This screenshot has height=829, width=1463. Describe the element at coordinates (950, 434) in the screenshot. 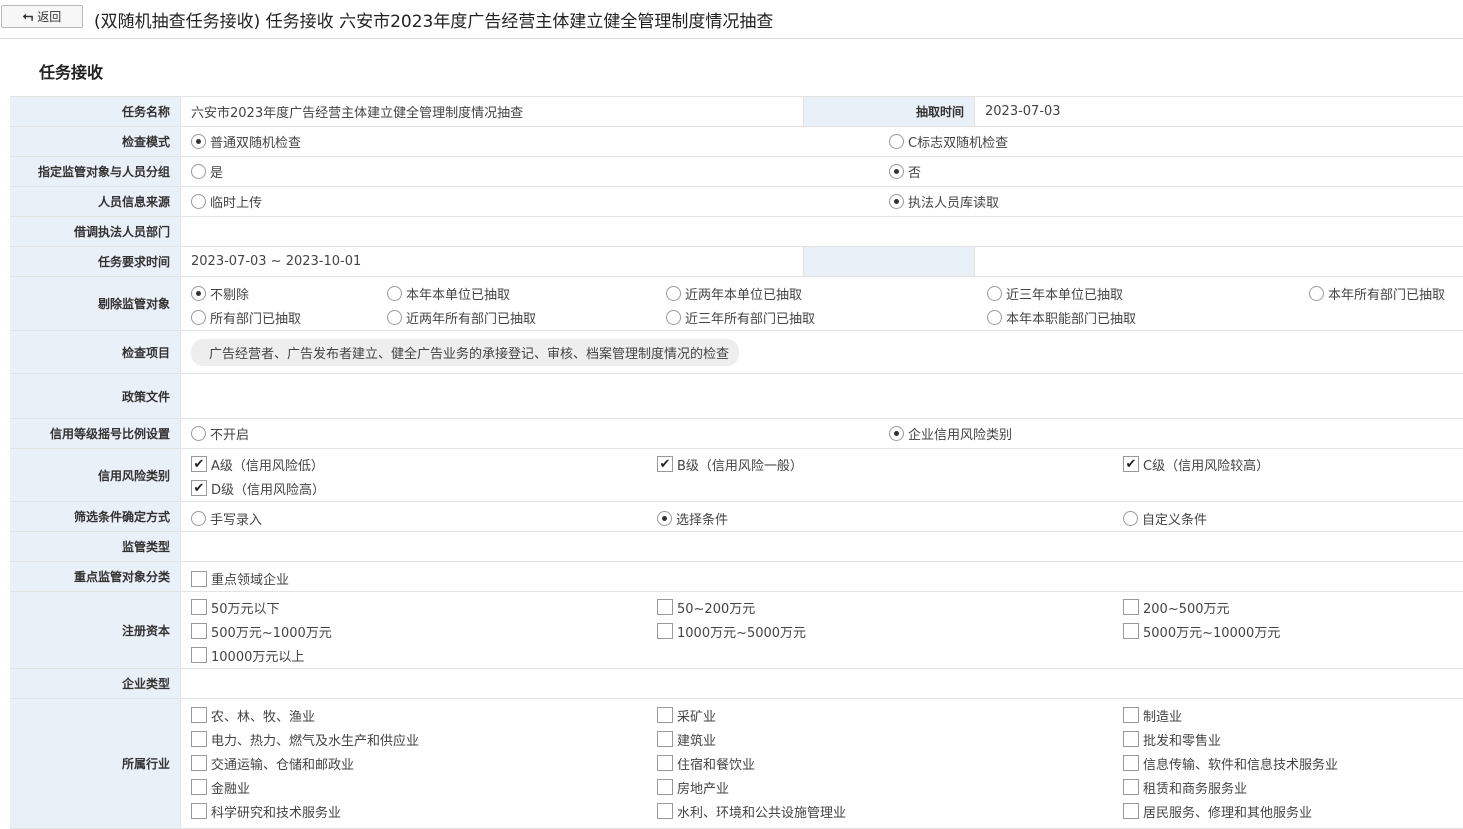

I see `radio-option: 企业信用风险类别` at that location.